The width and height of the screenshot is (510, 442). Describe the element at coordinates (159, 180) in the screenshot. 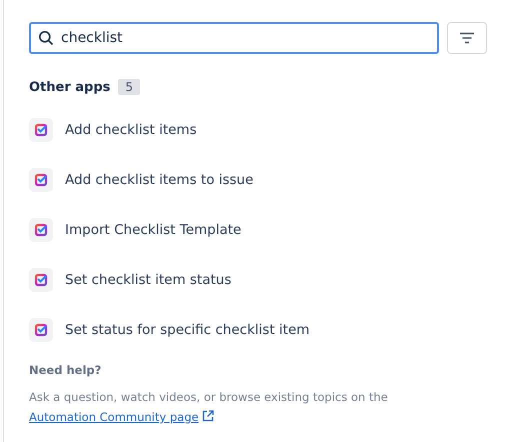

I see `action-item: Add checklist items to issue` at that location.